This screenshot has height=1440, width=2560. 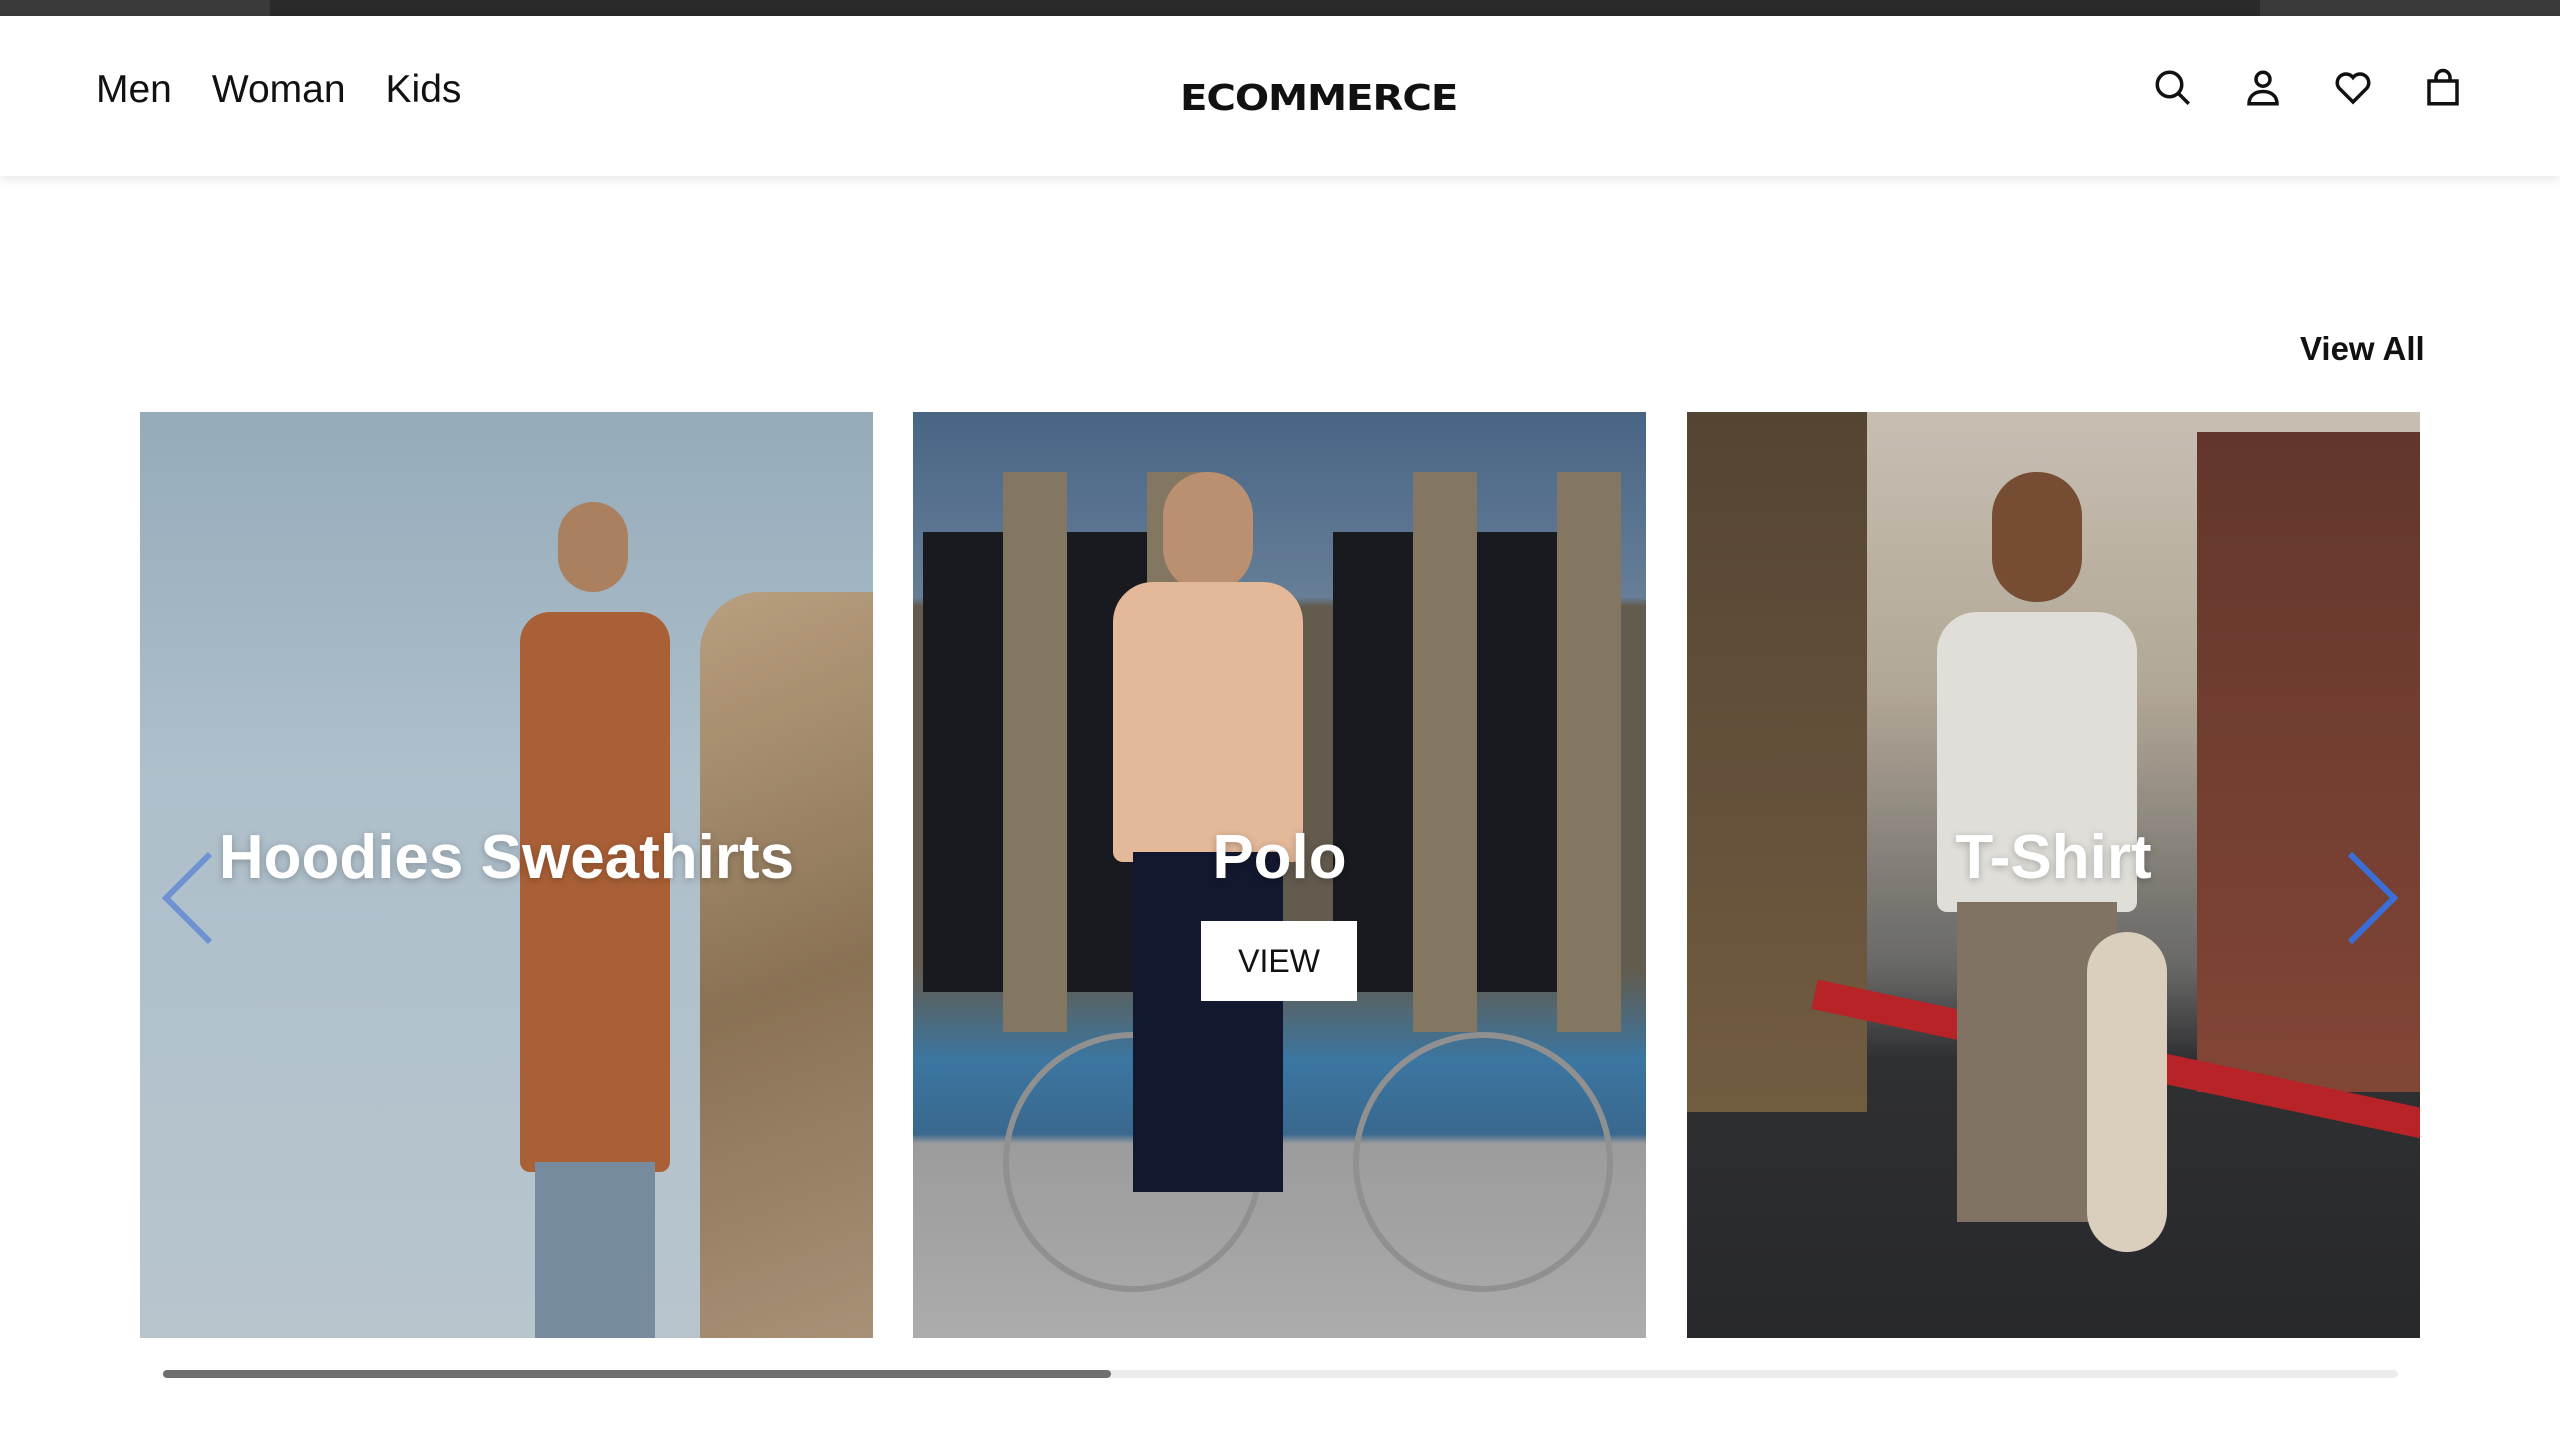 I want to click on carousel-next-arrow-icon, so click(x=2372, y=898).